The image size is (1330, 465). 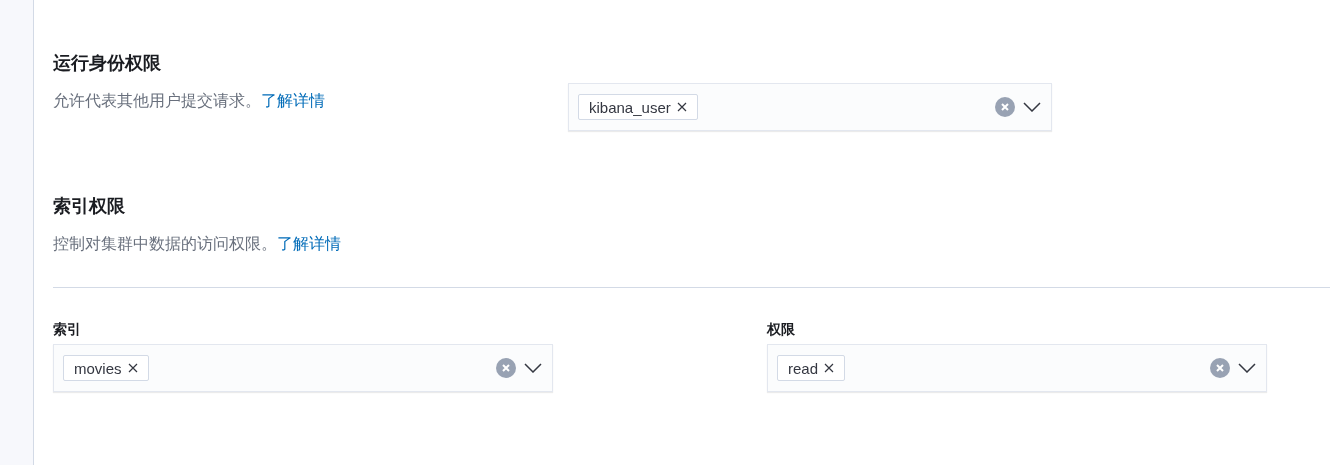 What do you see at coordinates (803, 368) in the screenshot?
I see `tag-label: read` at bounding box center [803, 368].